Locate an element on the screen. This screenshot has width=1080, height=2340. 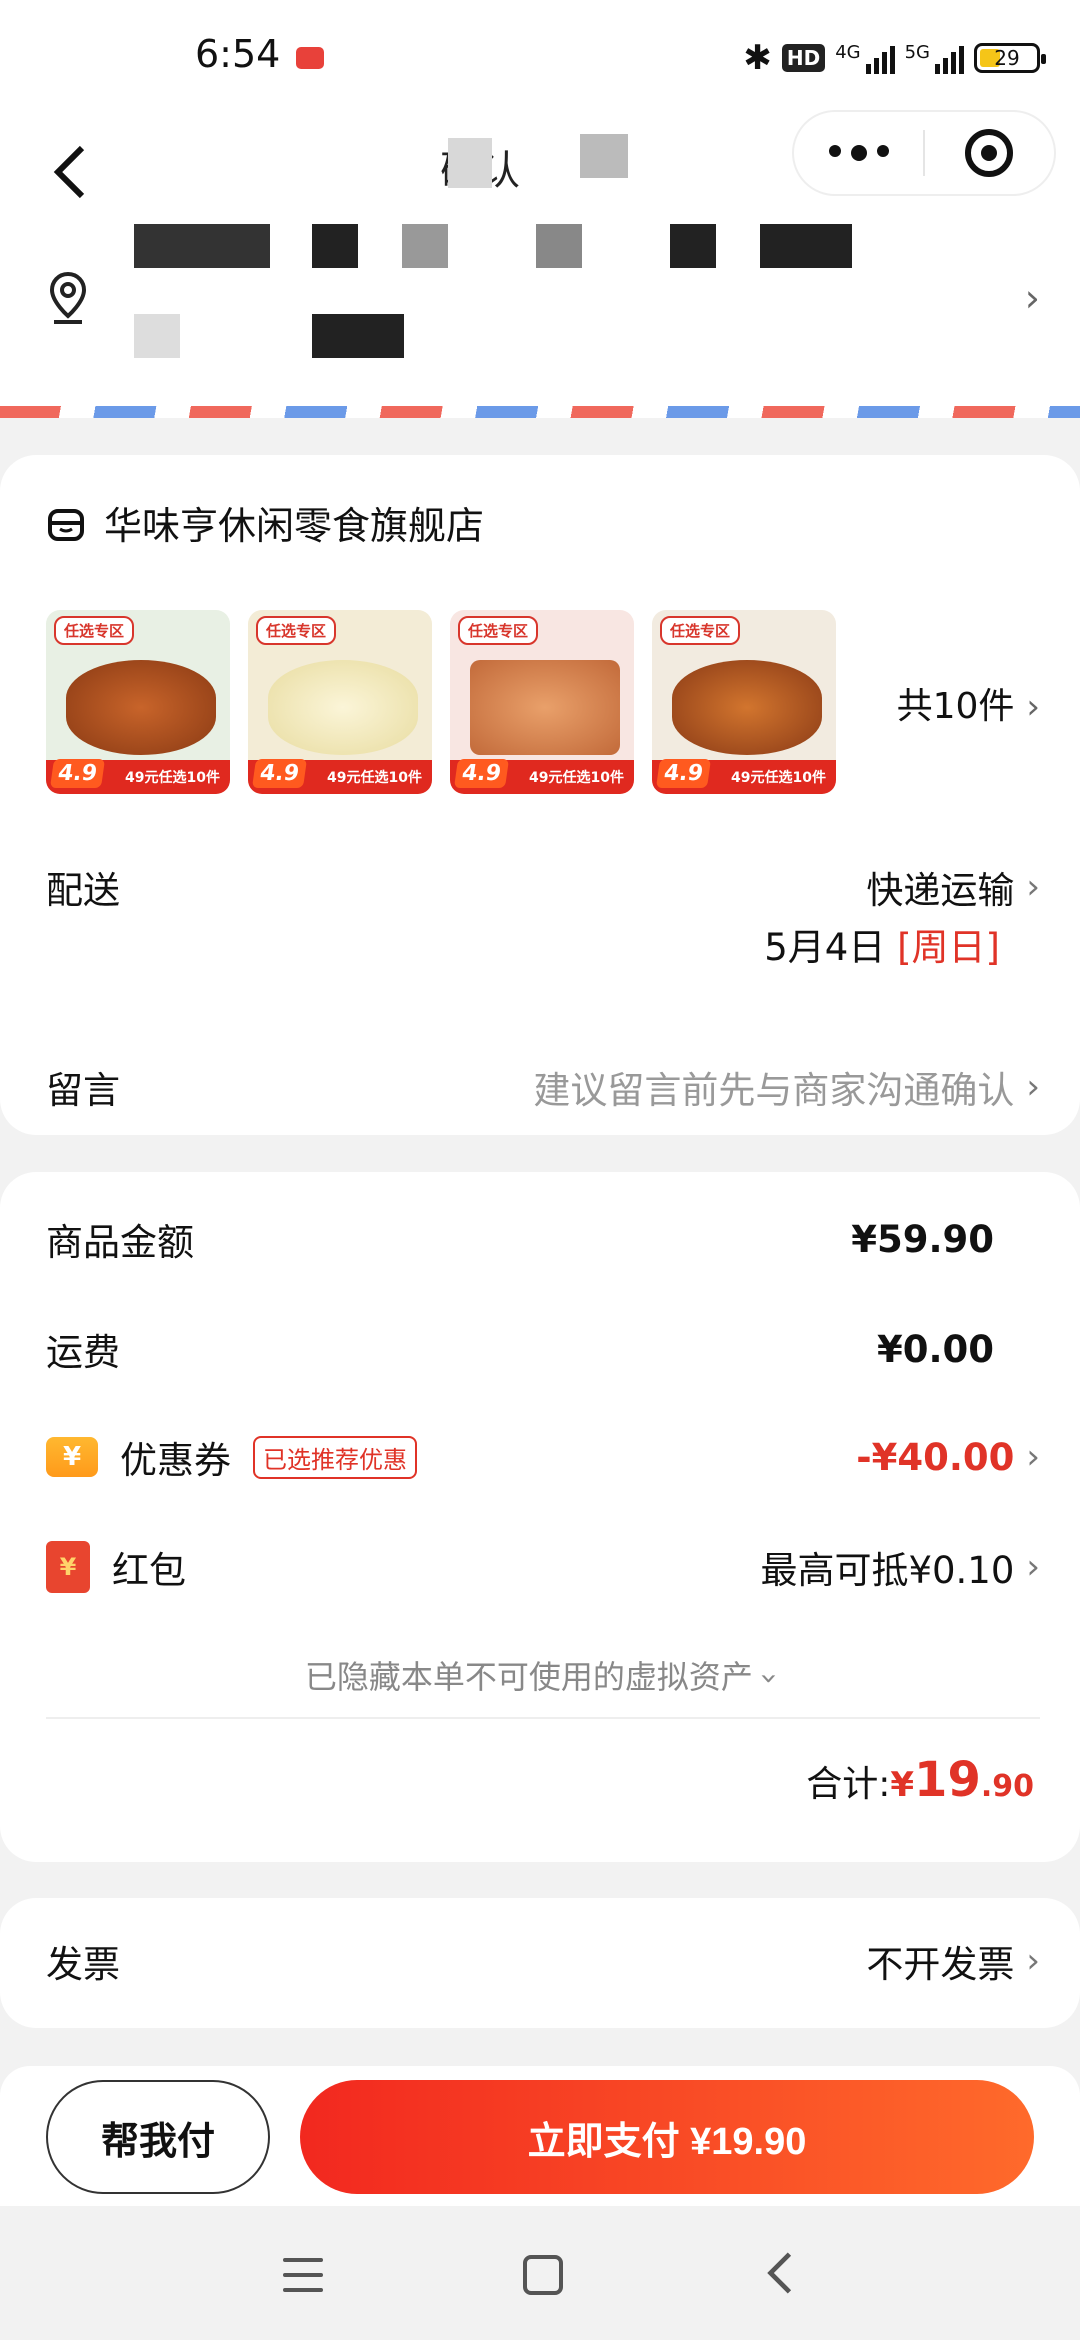
hd-icon: HD is located at coordinates (803, 58).